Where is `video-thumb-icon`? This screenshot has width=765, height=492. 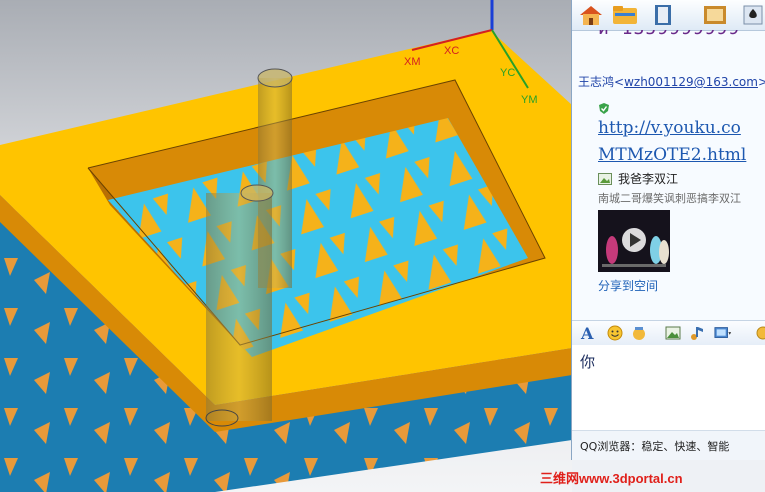
video-thumb-icon is located at coordinates (605, 178).